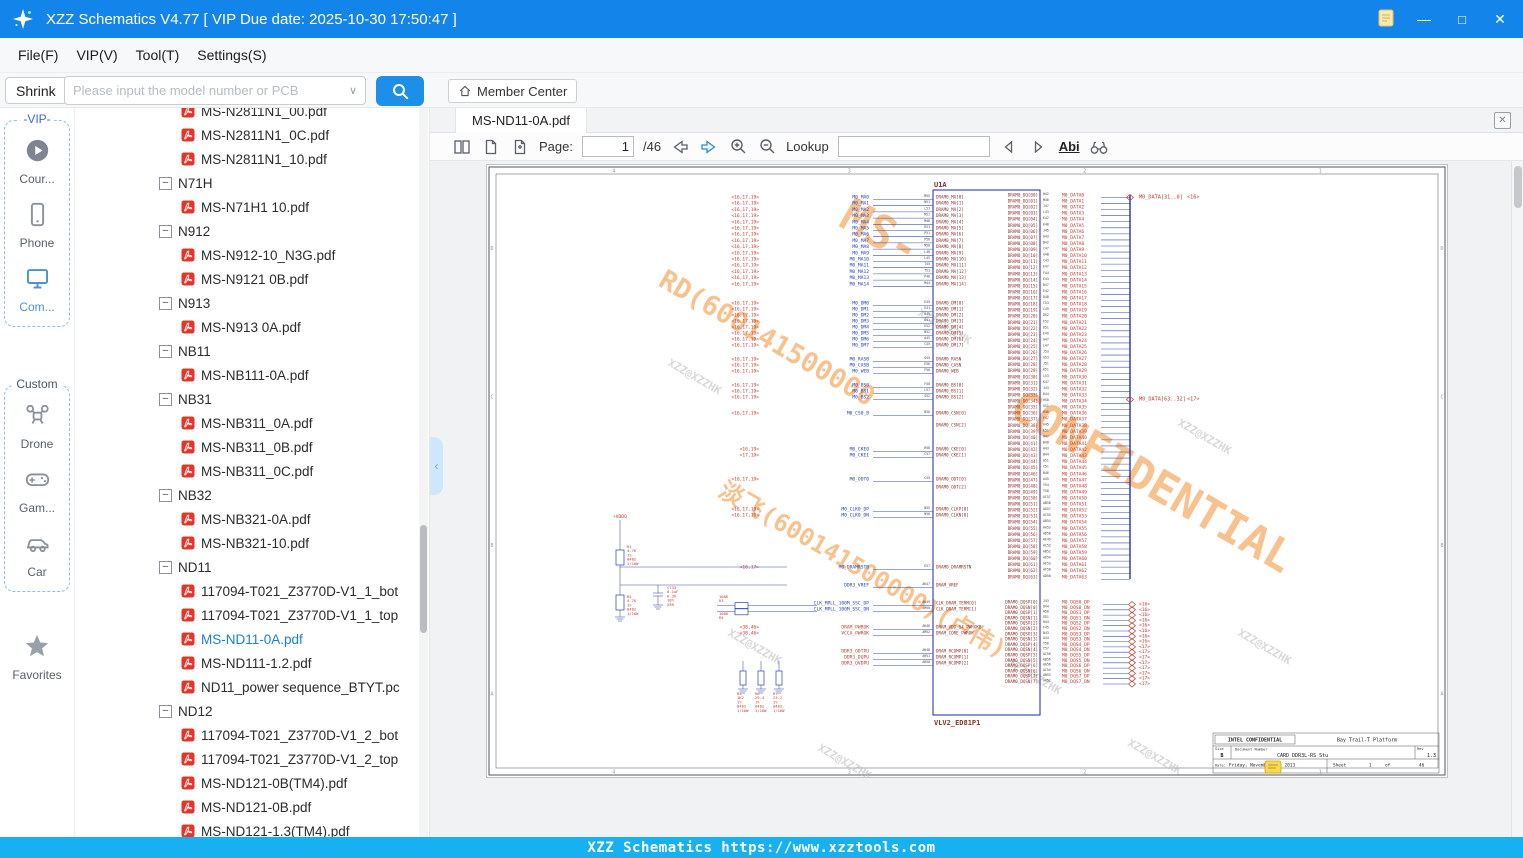 Image resolution: width=1523 pixels, height=858 pixels. Describe the element at coordinates (252, 423) in the screenshot. I see `tree-file: MS-NB311_0A.pdf` at that location.